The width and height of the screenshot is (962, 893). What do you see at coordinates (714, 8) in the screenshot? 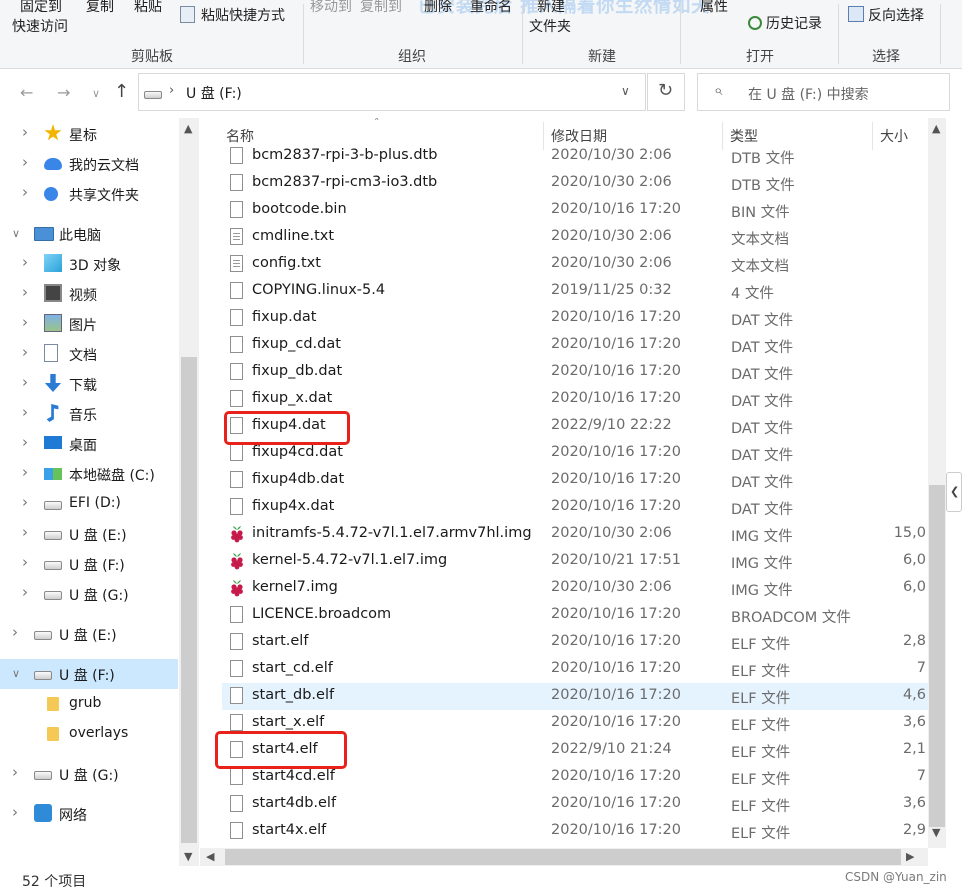
I see `properties-button: 属性` at bounding box center [714, 8].